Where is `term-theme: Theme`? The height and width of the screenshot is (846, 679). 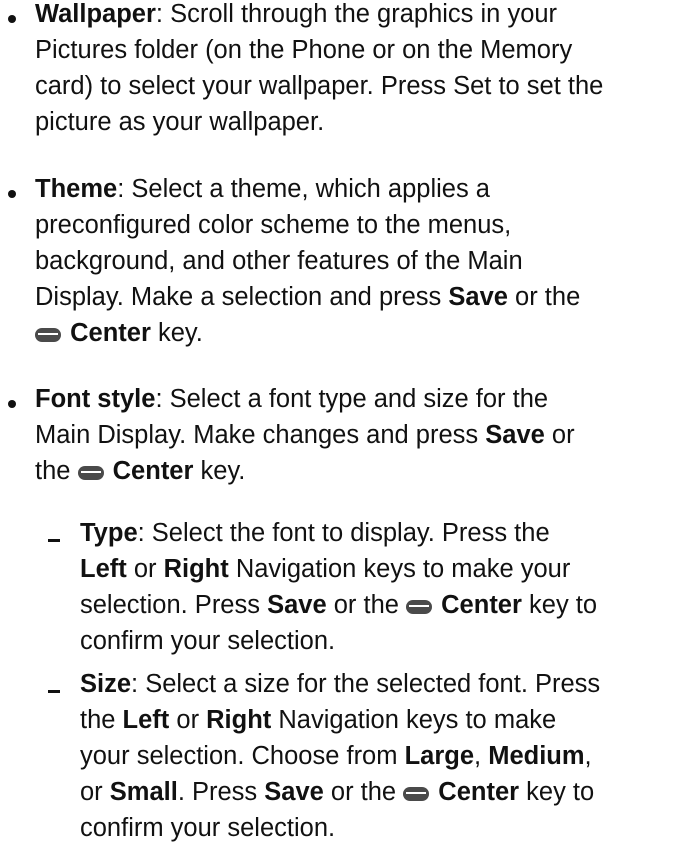 term-theme: Theme is located at coordinates (76, 189).